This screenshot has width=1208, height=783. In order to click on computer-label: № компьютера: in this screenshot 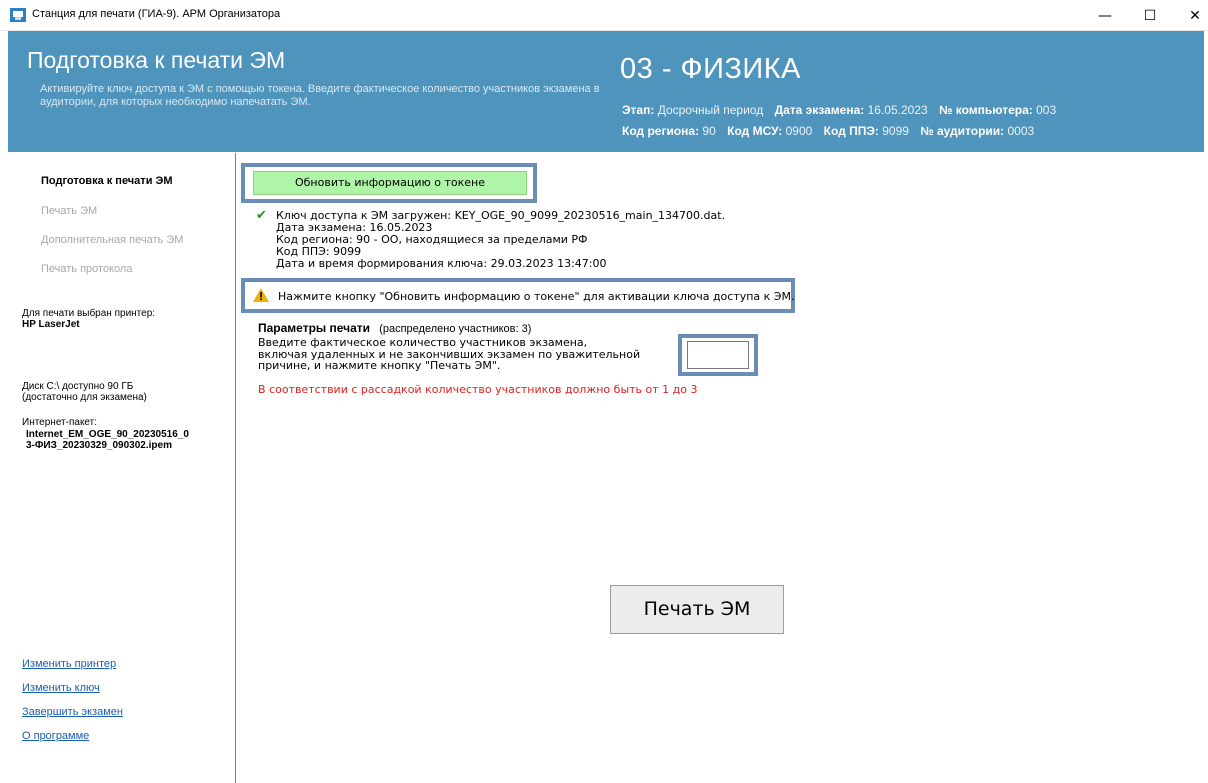, I will do `click(986, 110)`.